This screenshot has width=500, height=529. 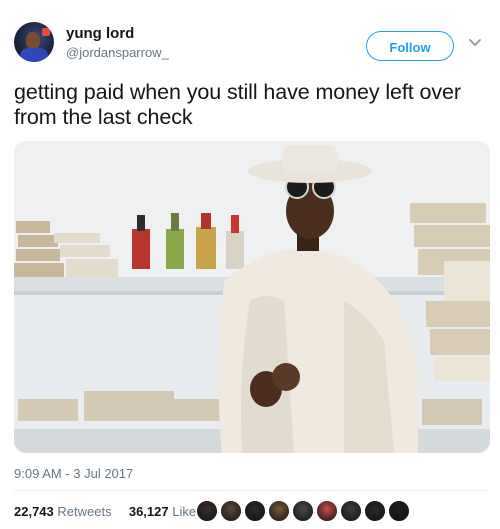 What do you see at coordinates (475, 42) in the screenshot?
I see `chevron-down-icon` at bounding box center [475, 42].